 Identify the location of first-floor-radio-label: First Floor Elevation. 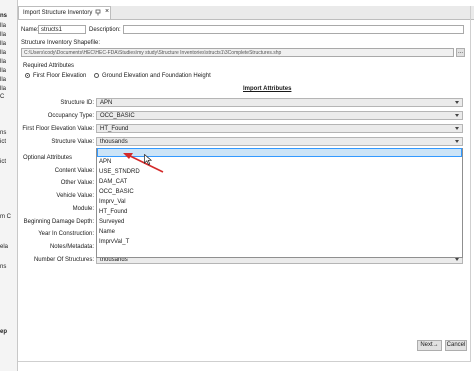
(59, 76).